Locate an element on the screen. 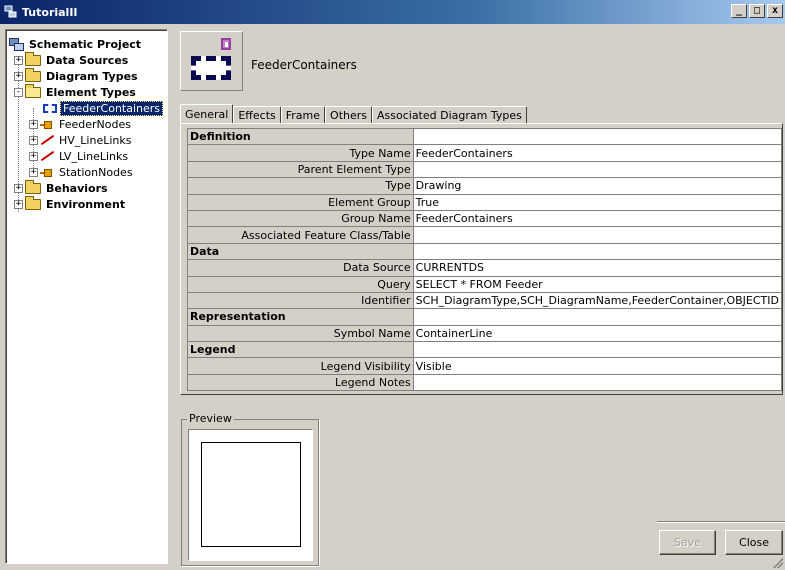 This screenshot has width=785, height=570. tab-general: General is located at coordinates (207, 114).